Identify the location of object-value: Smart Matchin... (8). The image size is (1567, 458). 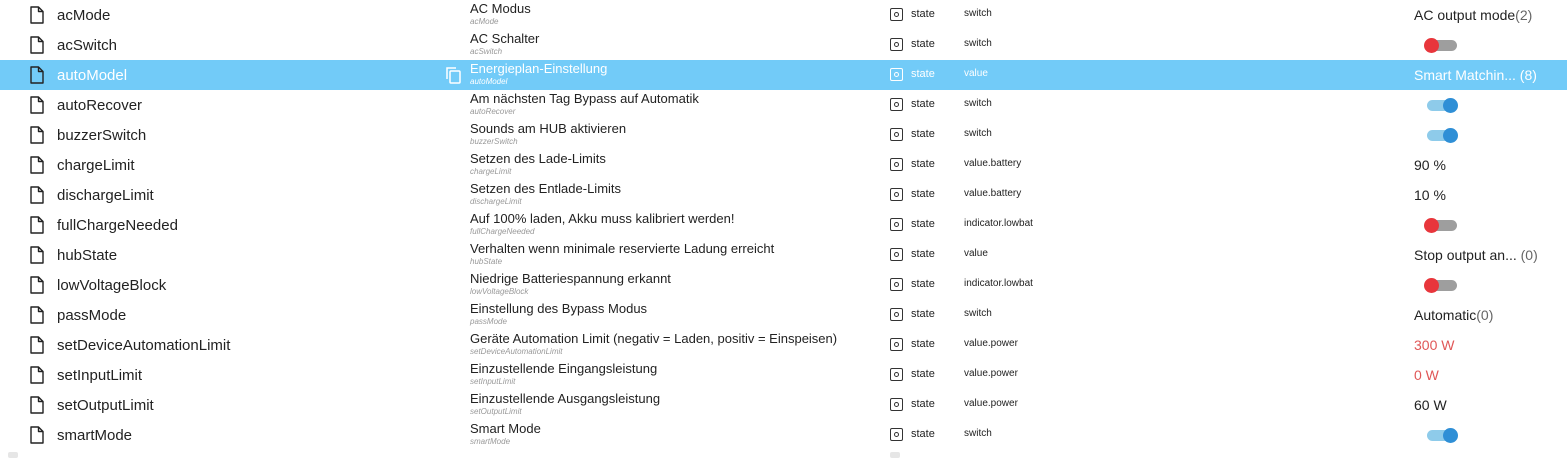
(1475, 75).